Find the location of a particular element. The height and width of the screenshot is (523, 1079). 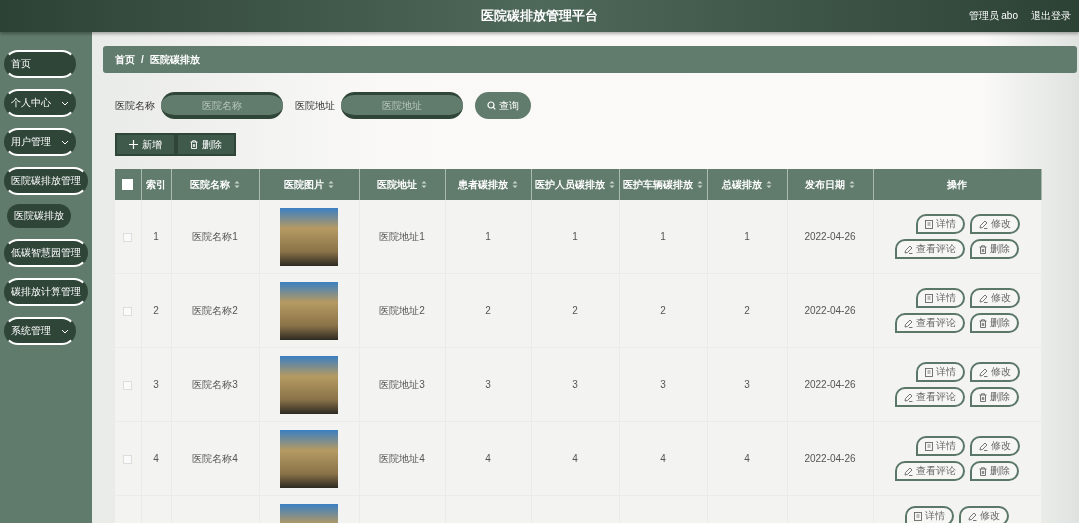

column-header: 医护车辆碳排放 is located at coordinates (658, 184).